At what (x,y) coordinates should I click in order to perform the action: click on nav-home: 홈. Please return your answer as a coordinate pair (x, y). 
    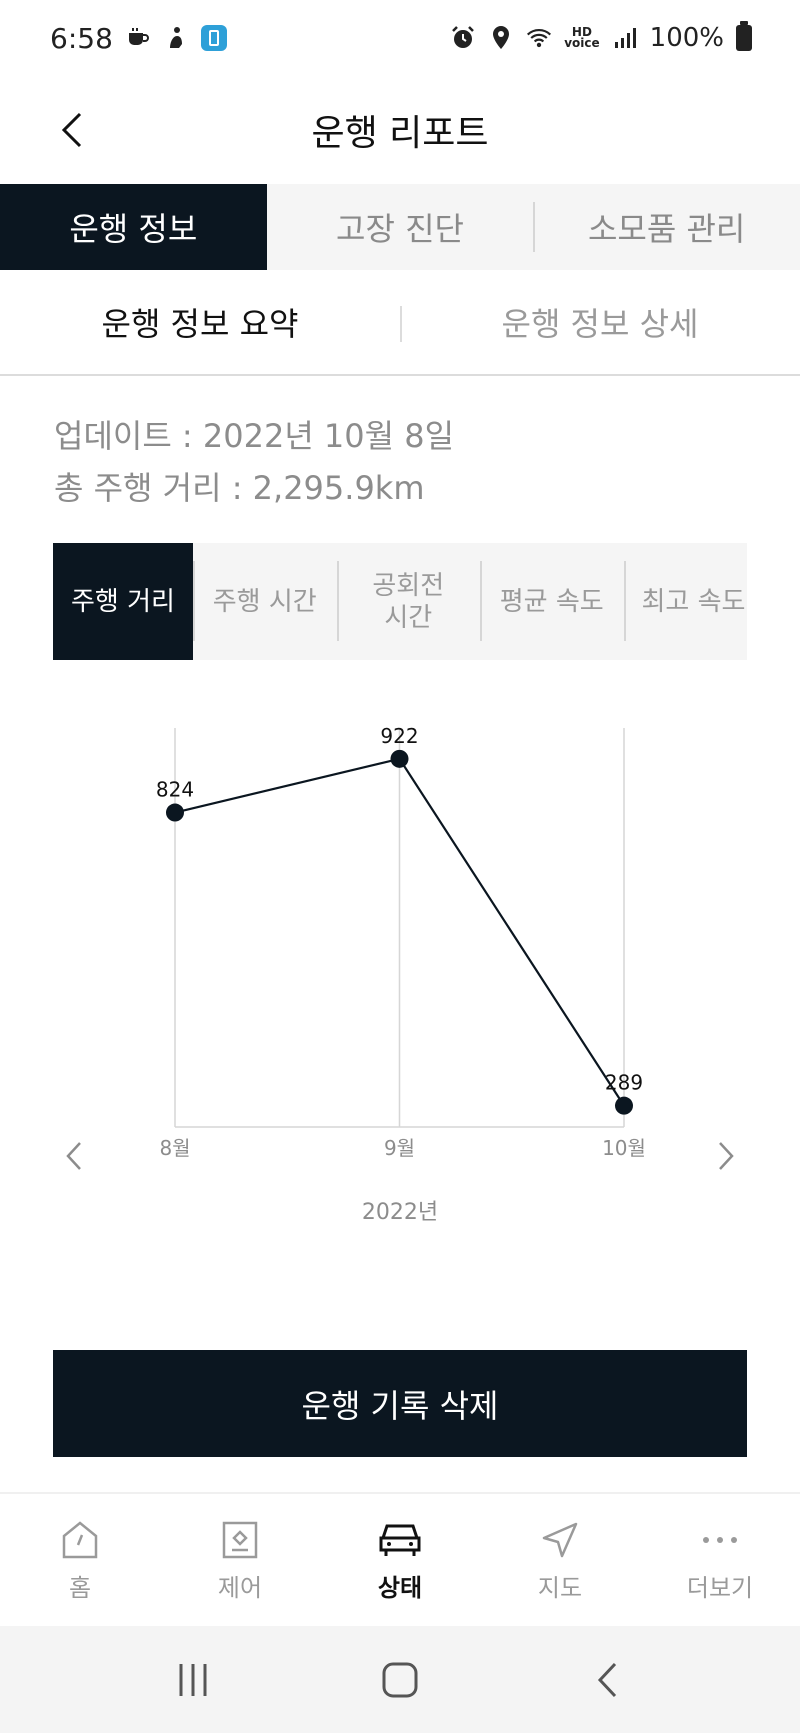
    Looking at the image, I should click on (80, 1560).